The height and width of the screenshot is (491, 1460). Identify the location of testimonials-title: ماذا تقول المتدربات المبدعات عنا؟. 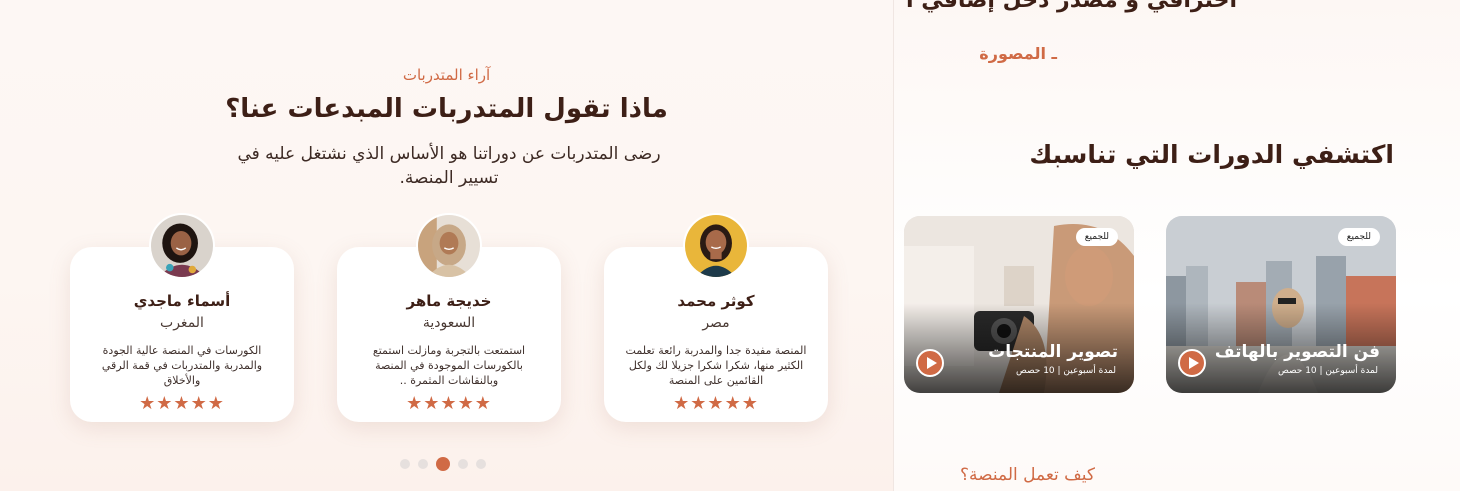
(446, 109).